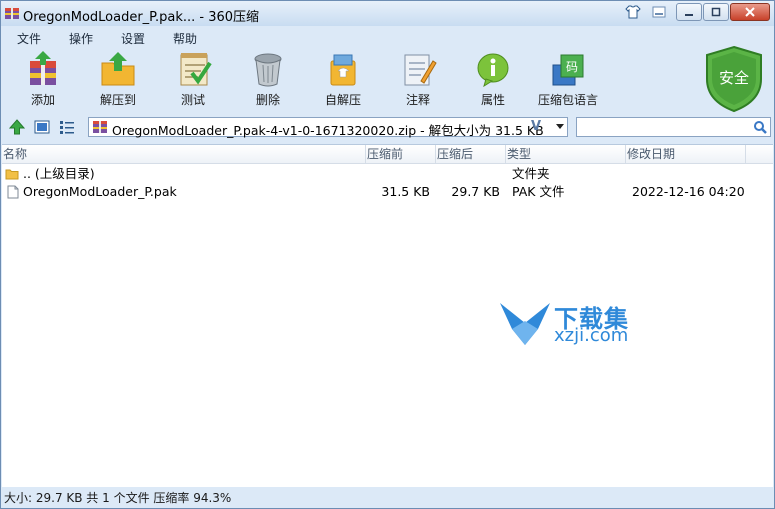 The width and height of the screenshot is (775, 509). What do you see at coordinates (141, 17) in the screenshot?
I see `window-title: OregonModLoader_P.pak... - 360压缩` at bounding box center [141, 17].